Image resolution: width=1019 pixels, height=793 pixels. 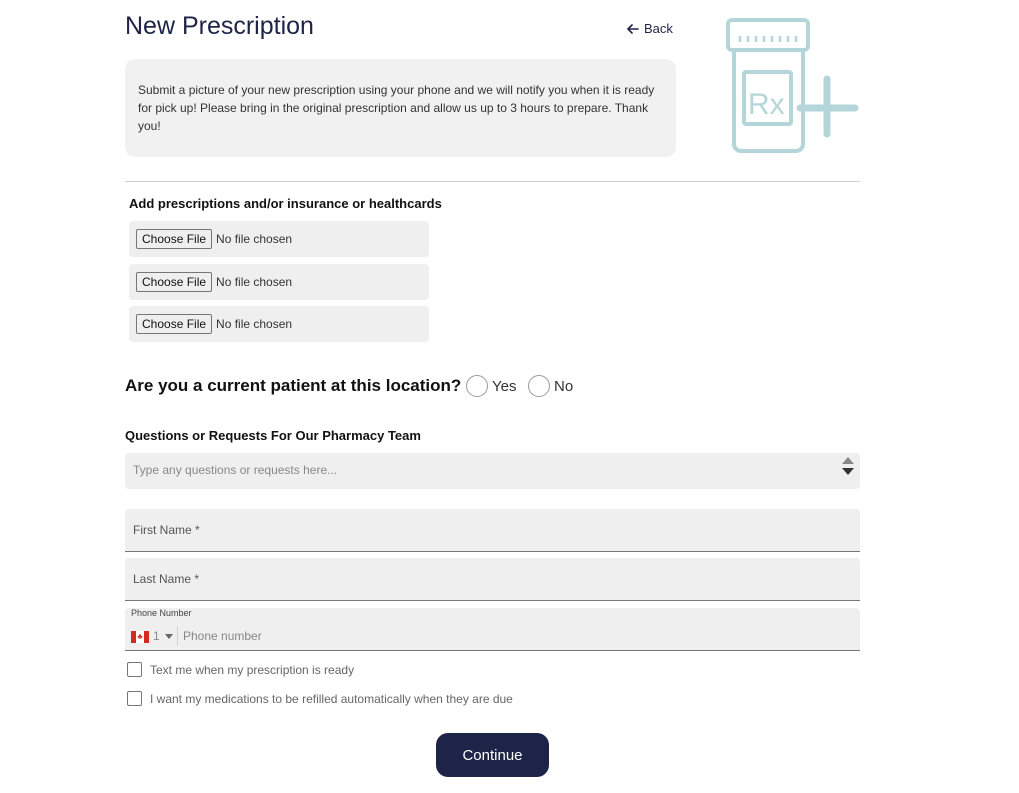 I want to click on file-upload-2: Choose File No file chosen, so click(x=279, y=282).